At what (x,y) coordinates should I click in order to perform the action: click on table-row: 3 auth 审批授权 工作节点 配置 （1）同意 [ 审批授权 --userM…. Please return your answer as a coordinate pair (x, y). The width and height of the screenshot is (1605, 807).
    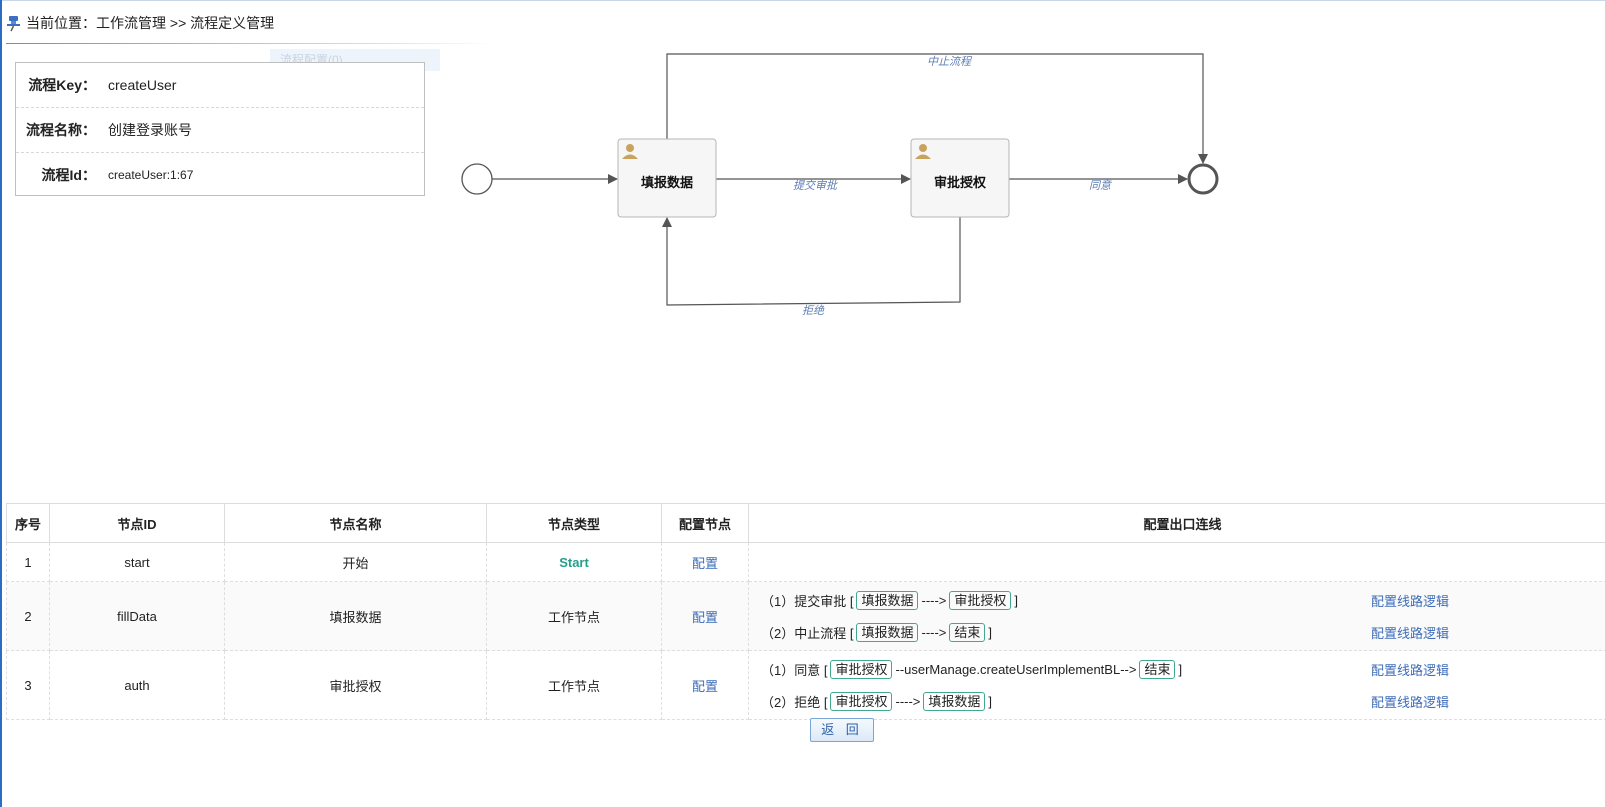
    Looking at the image, I should click on (805, 685).